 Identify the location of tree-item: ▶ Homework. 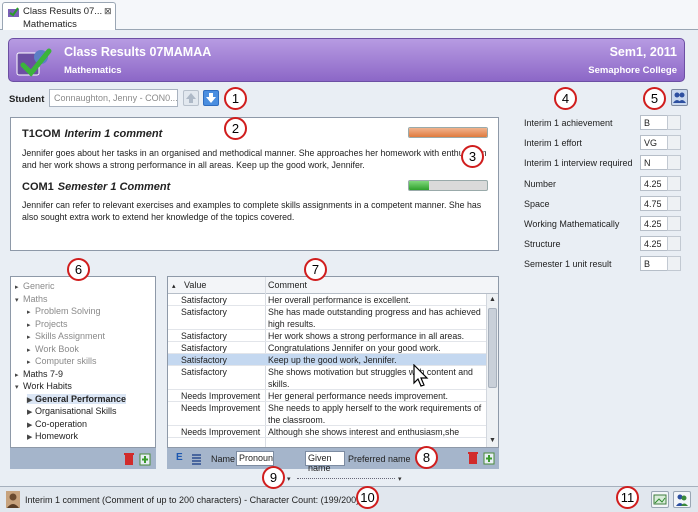
(52, 436).